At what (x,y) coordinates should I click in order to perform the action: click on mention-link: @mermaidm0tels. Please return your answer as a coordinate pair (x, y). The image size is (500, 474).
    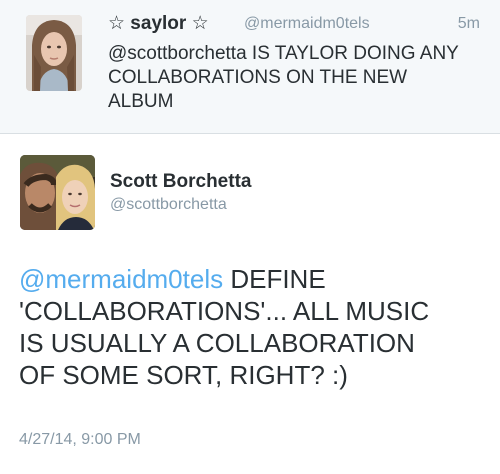
    Looking at the image, I should click on (121, 279).